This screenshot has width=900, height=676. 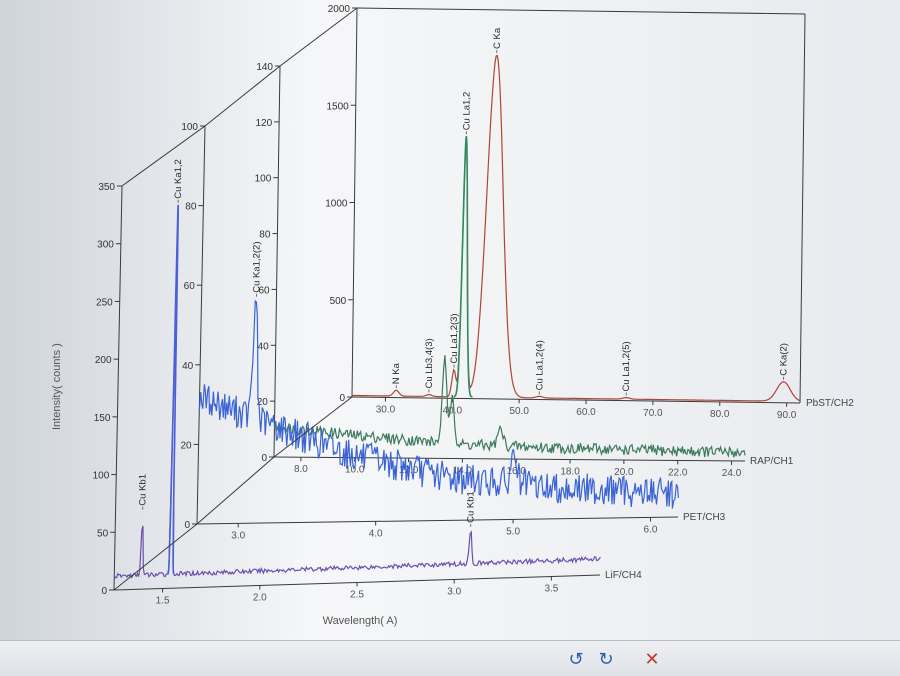 What do you see at coordinates (519, 411) in the screenshot?
I see `x-tick-label: 50.0` at bounding box center [519, 411].